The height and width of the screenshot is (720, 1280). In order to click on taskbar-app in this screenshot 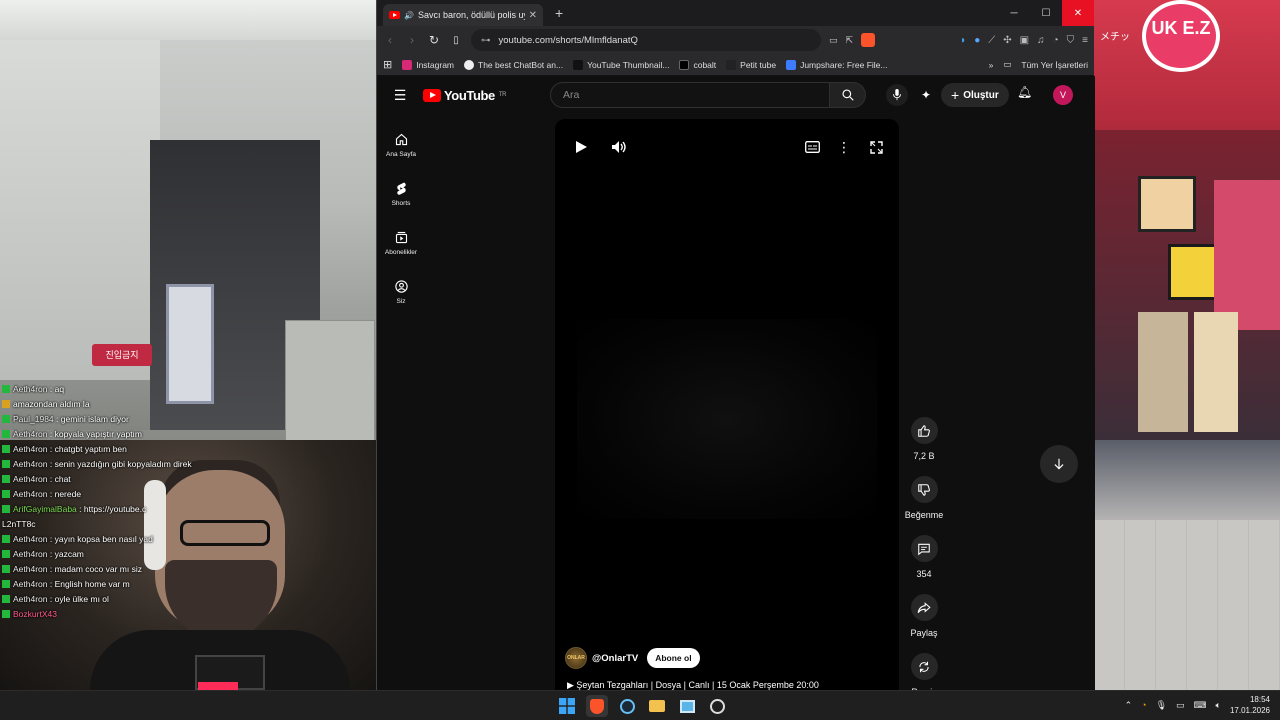, I will do `click(687, 706)`.